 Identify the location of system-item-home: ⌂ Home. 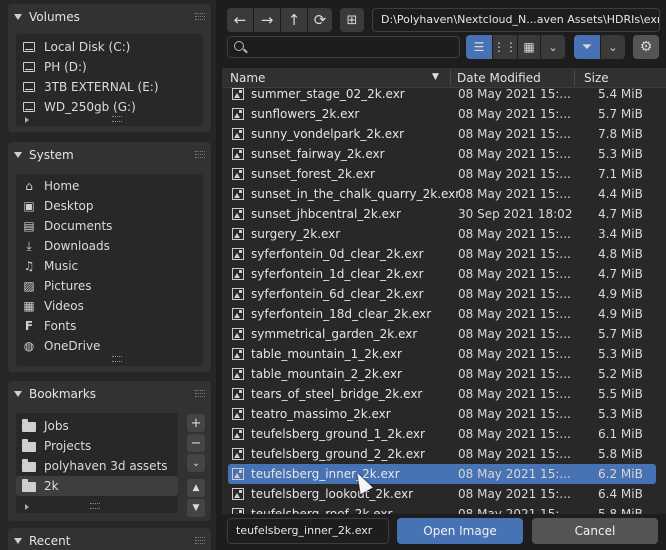
(109, 186).